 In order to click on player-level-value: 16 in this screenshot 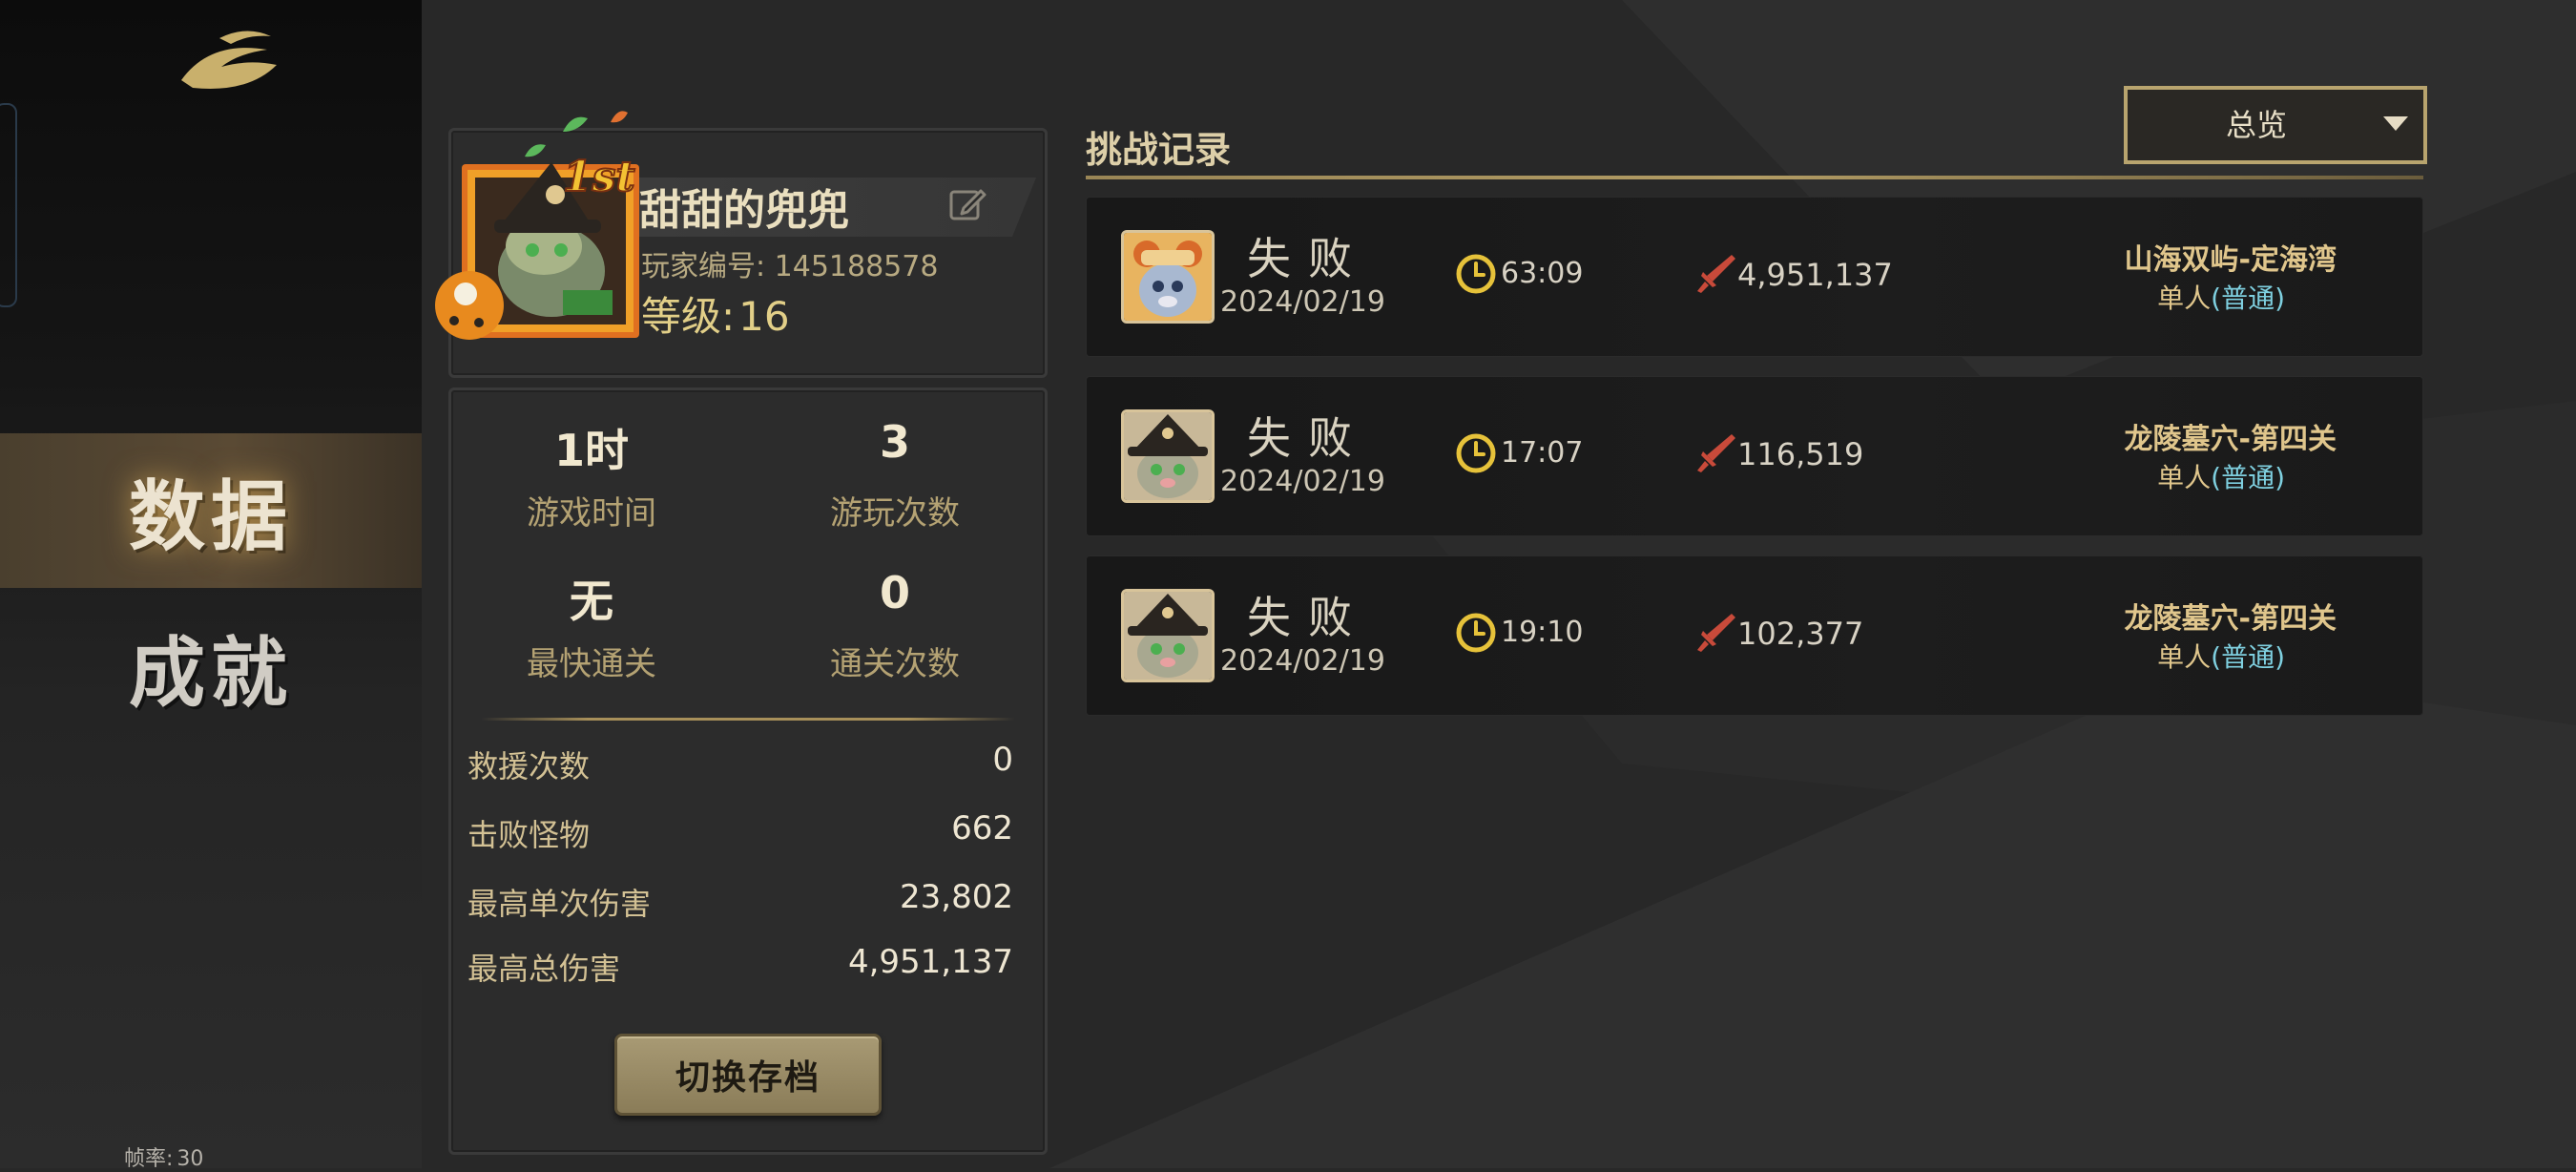, I will do `click(764, 316)`.